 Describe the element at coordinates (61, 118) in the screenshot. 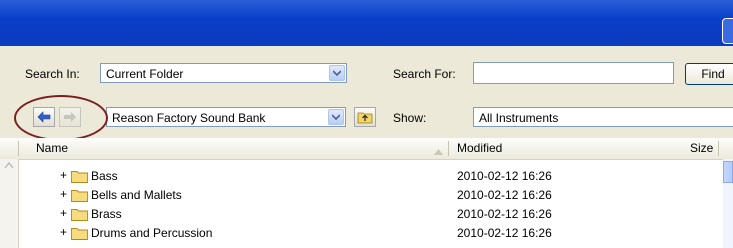

I see `highlight-annotation-circle` at that location.